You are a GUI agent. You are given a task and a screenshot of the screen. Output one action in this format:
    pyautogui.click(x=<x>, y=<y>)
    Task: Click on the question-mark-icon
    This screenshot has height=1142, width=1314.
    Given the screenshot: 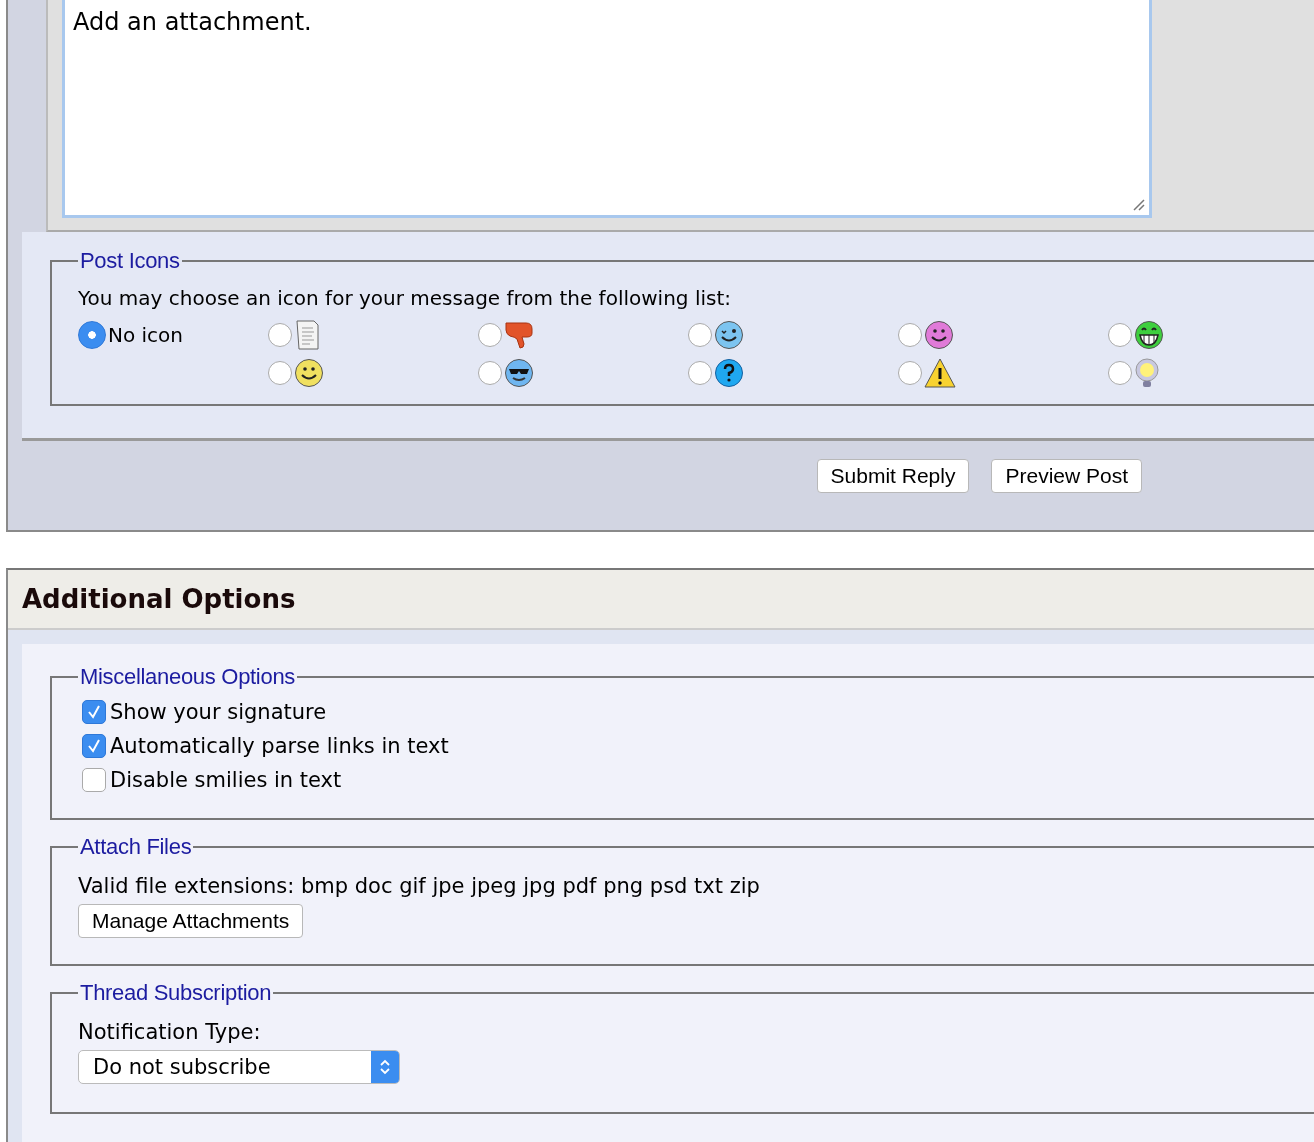 What is the action you would take?
    pyautogui.click(x=729, y=373)
    